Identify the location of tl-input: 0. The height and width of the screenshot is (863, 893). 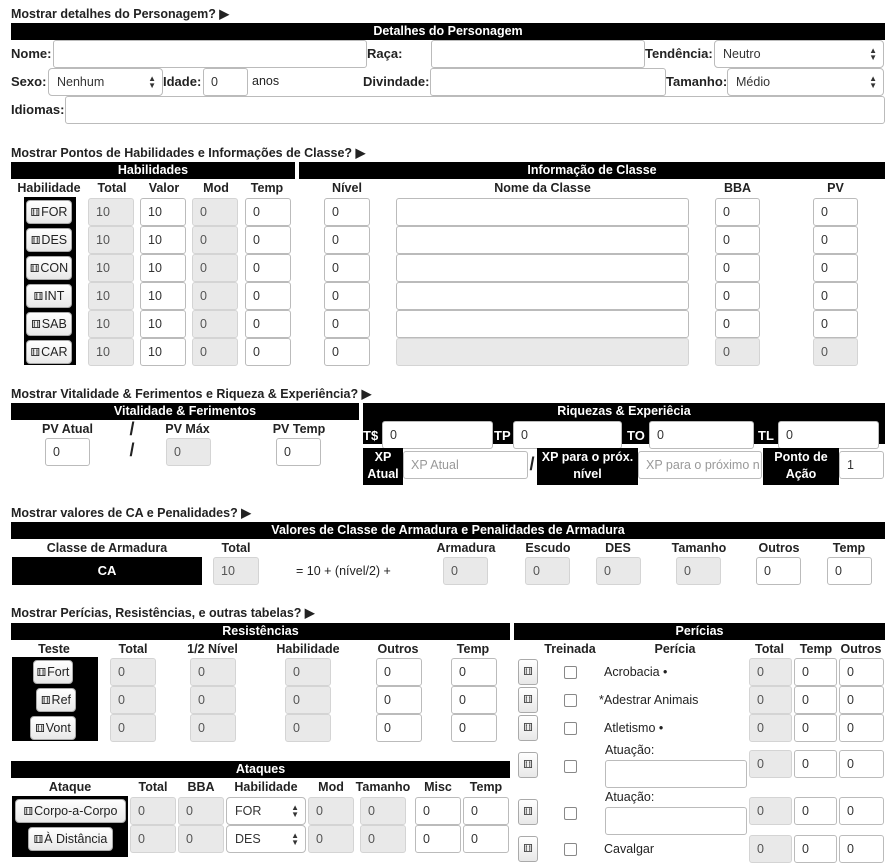
(828, 435).